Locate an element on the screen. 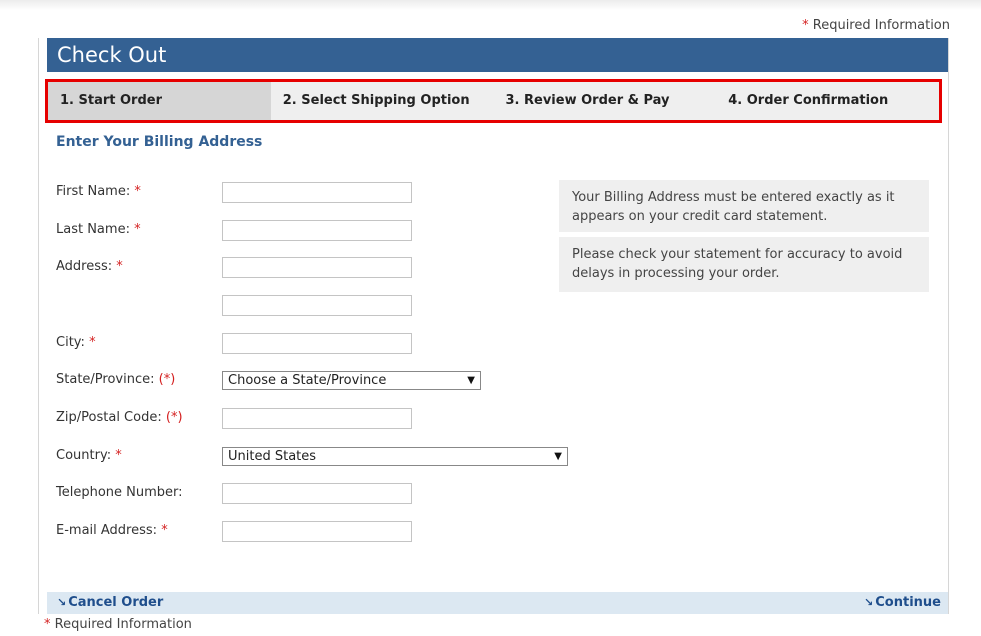 This screenshot has width=981, height=636. continue-label: Continue is located at coordinates (908, 602).